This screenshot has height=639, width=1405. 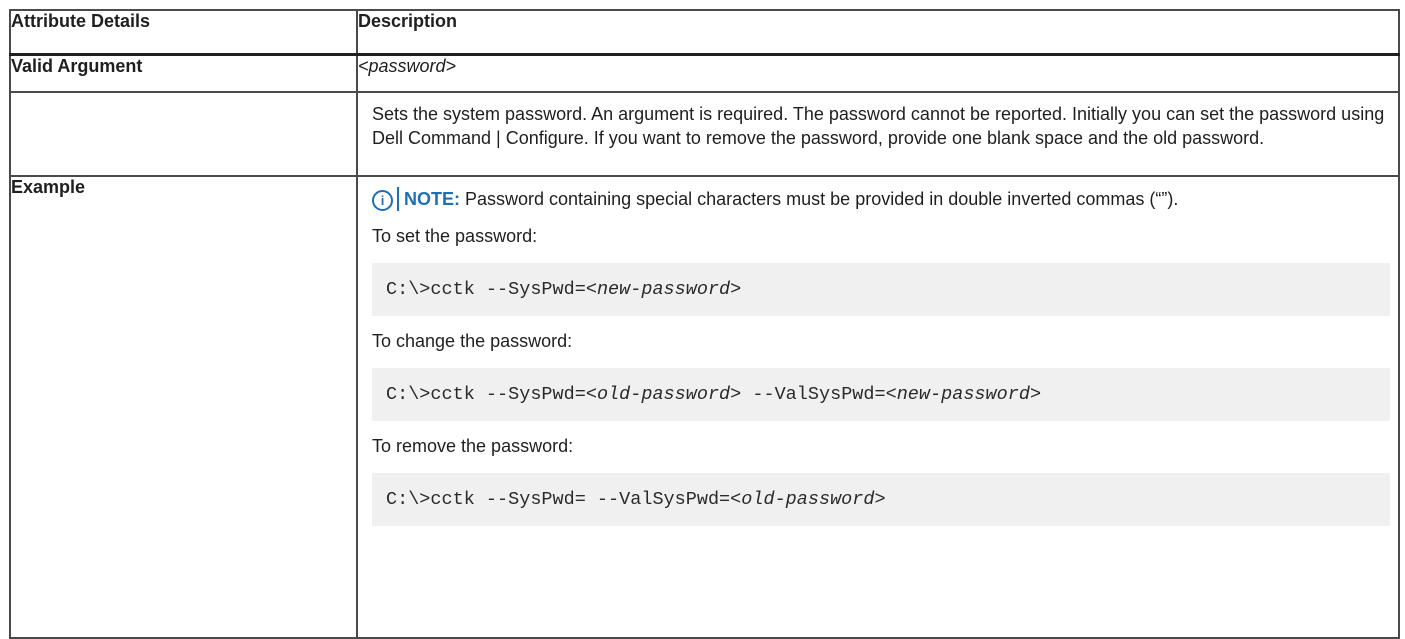 I want to click on remove-password-intro: To remove the password:, so click(x=473, y=446).